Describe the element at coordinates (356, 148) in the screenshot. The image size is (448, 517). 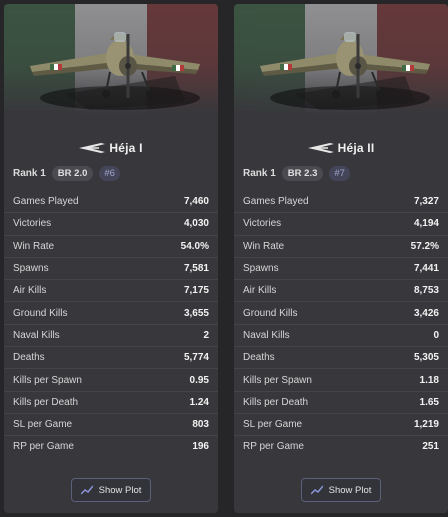
I see `vehicle-name: Héja II` at that location.